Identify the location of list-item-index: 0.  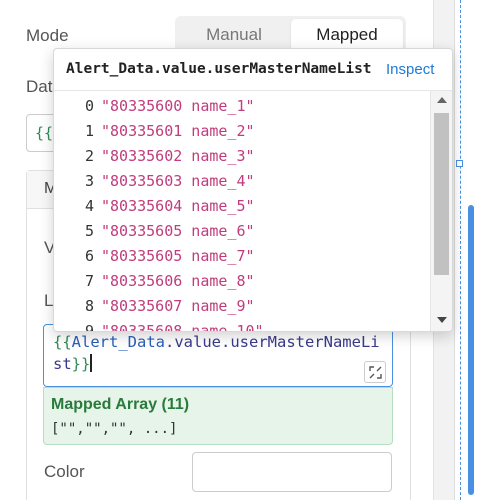
(89, 106).